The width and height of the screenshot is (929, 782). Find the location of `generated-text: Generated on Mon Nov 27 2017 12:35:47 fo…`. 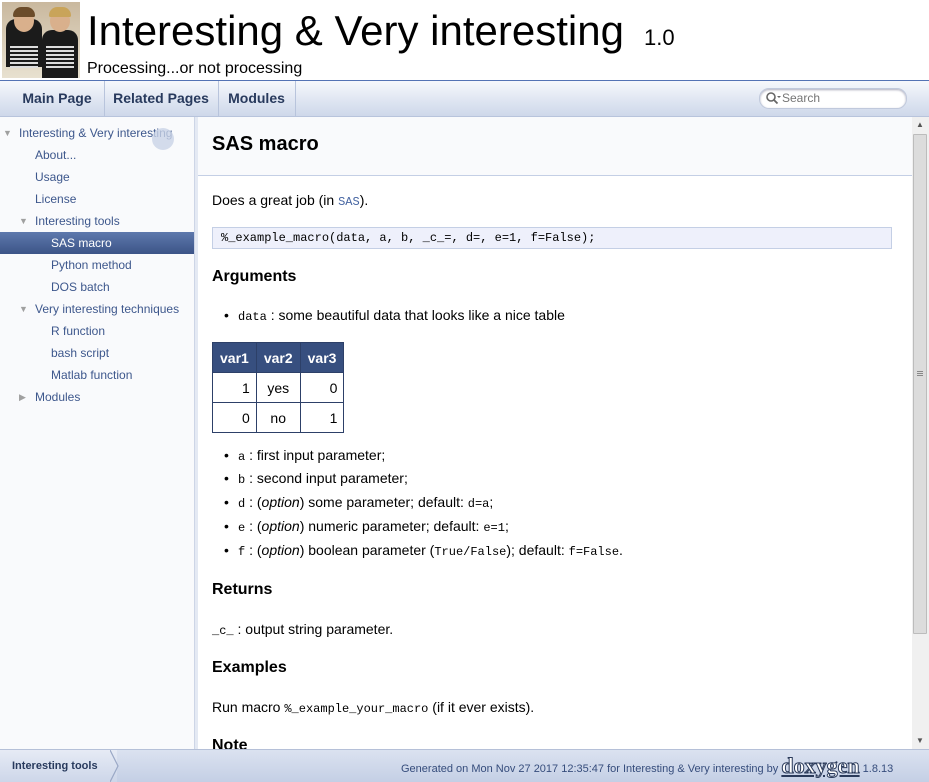

generated-text: Generated on Mon Nov 27 2017 12:35:47 fo… is located at coordinates (590, 768).